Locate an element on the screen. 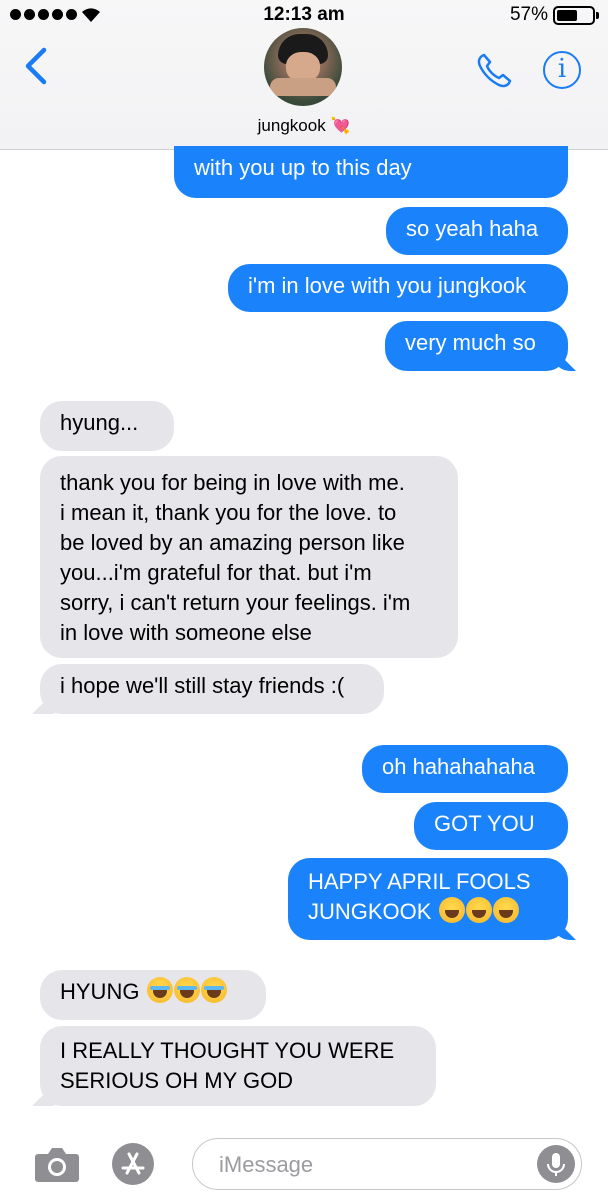 This screenshot has width=608, height=1200. imessage-input: iMessage is located at coordinates (387, 1164).